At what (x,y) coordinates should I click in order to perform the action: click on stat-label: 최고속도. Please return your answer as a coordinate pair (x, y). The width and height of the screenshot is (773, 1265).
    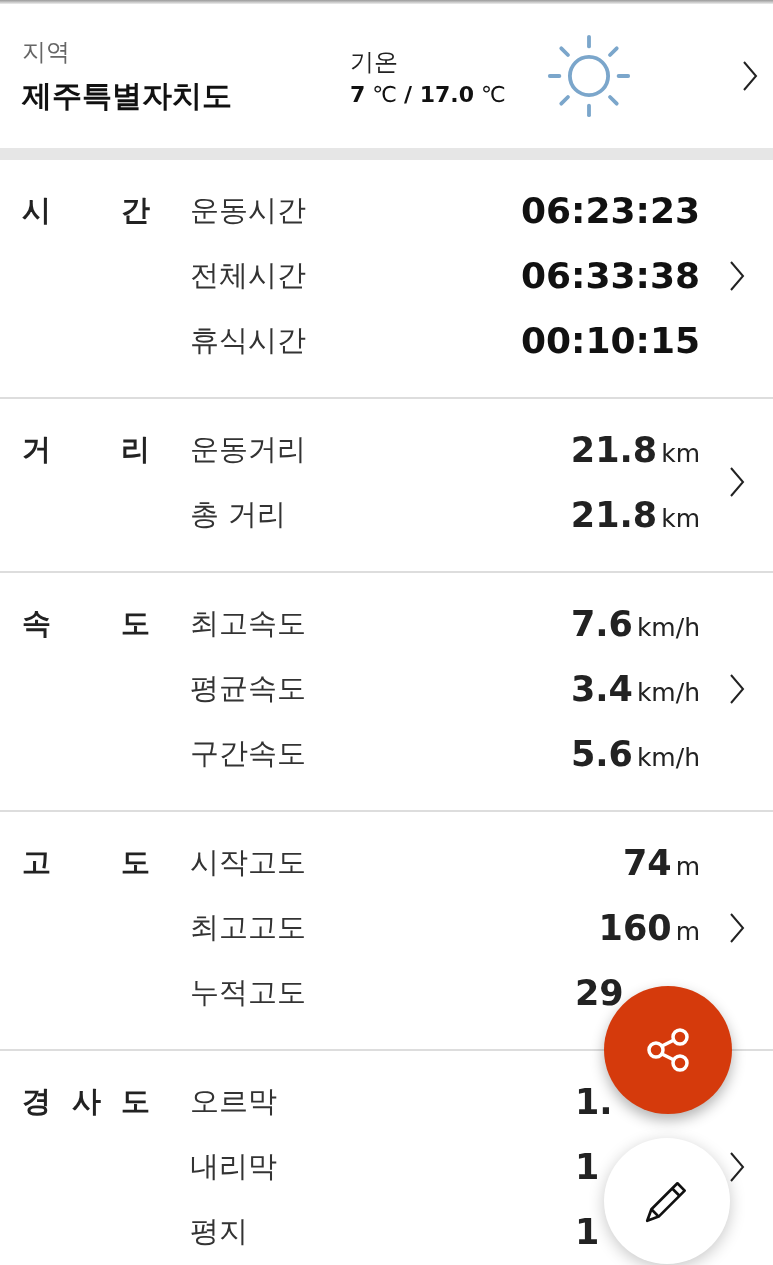
    Looking at the image, I should click on (248, 623).